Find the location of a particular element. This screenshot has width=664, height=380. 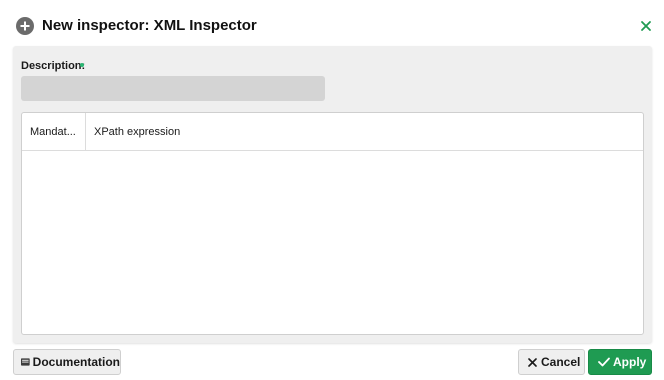

apply-label: Apply is located at coordinates (630, 362).